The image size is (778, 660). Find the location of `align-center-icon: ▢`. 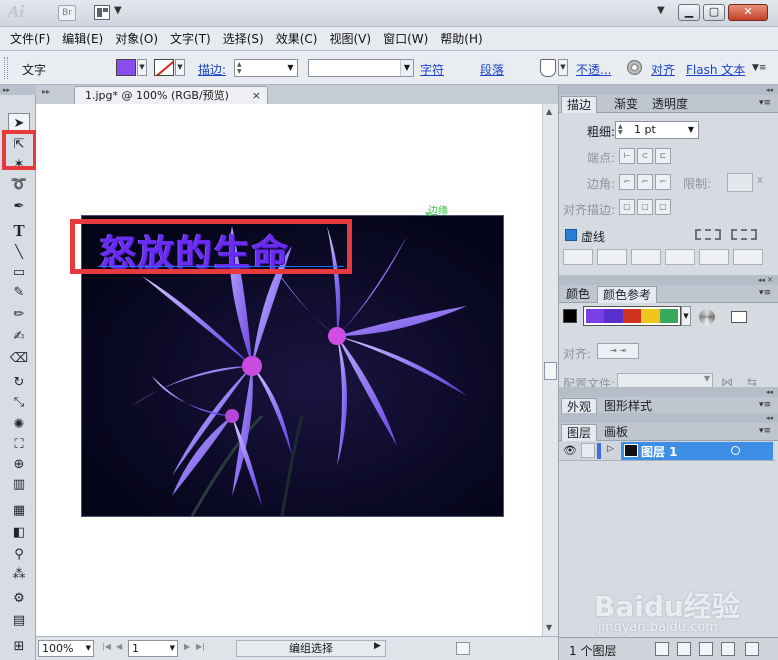

align-center-icon: ▢ is located at coordinates (627, 207).